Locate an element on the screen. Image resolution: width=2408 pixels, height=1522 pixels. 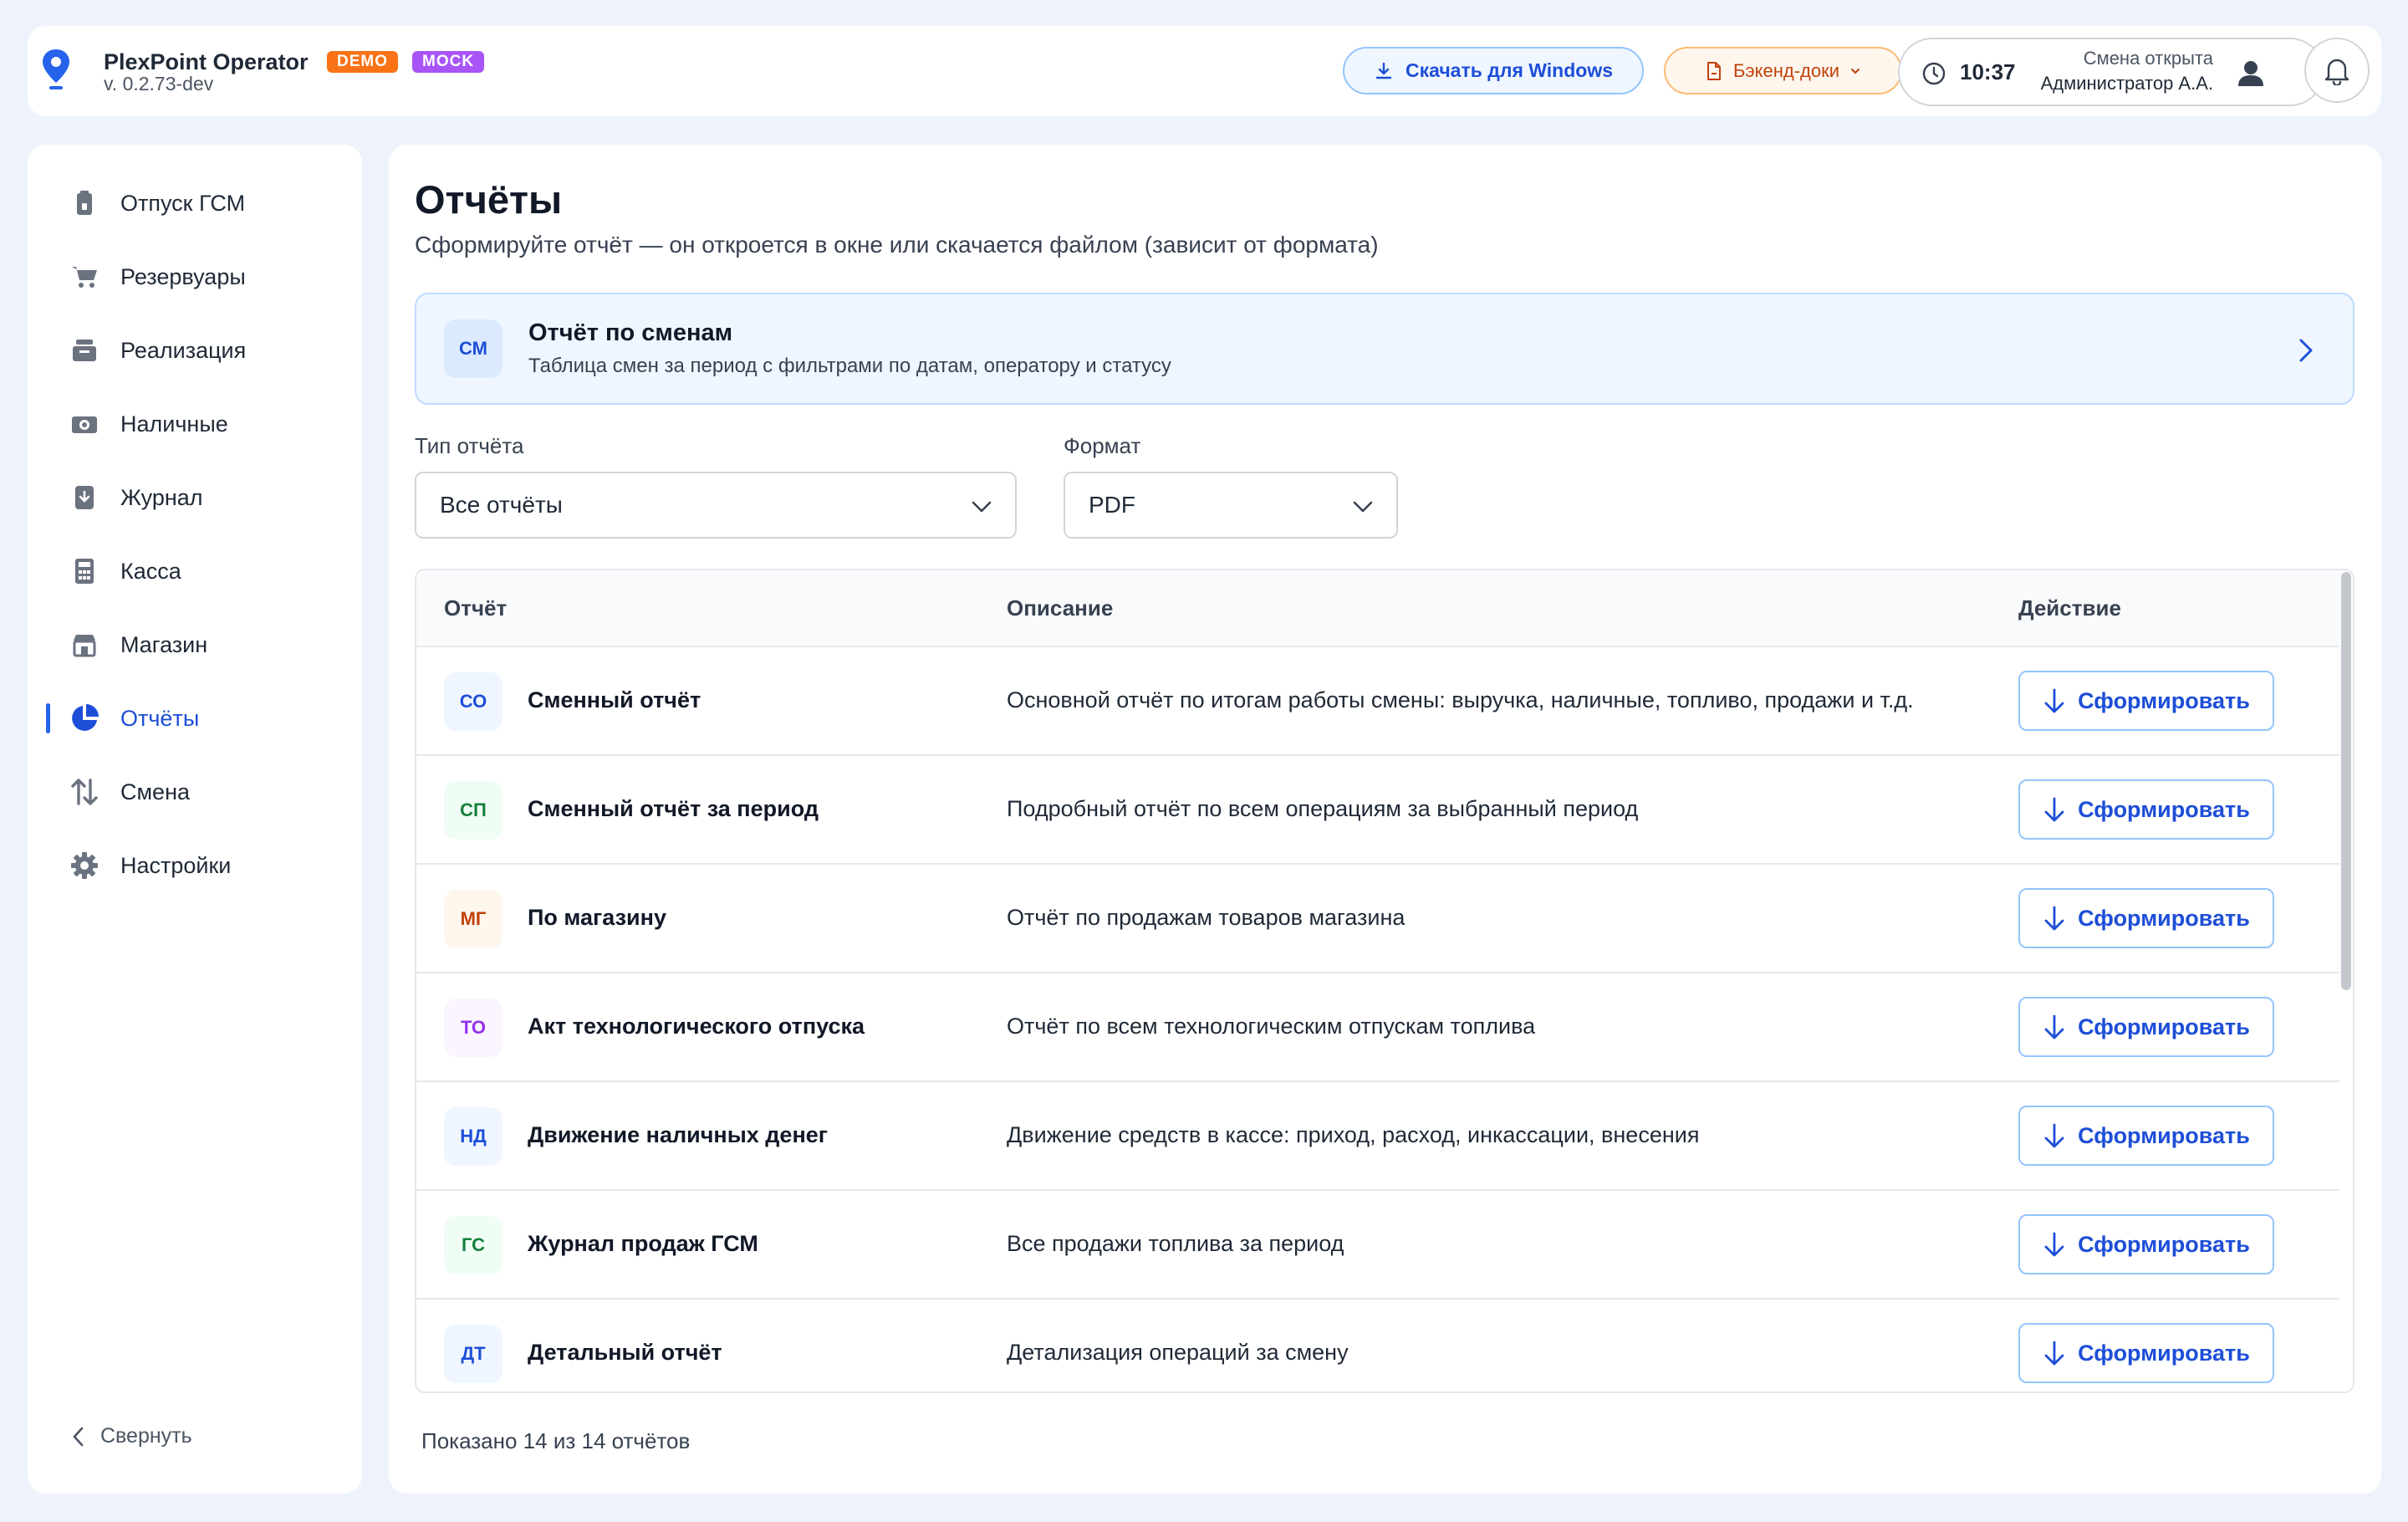
collapse-label: Свернуть is located at coordinates (146, 1436).